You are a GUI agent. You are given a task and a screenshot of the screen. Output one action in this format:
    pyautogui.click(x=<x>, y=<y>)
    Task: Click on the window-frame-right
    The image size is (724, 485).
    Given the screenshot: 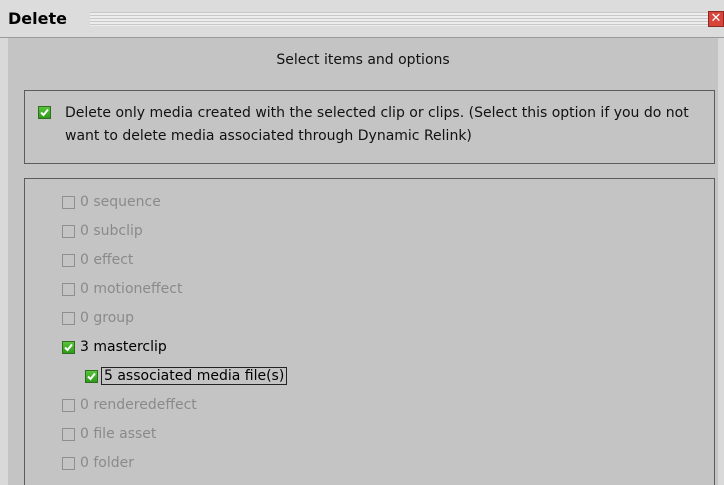 What is the action you would take?
    pyautogui.click(x=721, y=261)
    